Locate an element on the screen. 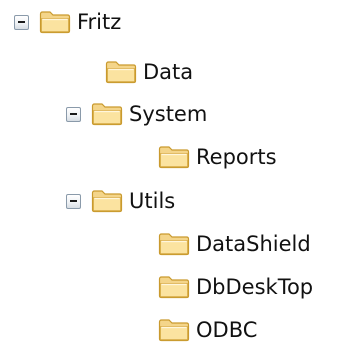 The width and height of the screenshot is (349, 347). tree-node-label: Utils is located at coordinates (152, 201).